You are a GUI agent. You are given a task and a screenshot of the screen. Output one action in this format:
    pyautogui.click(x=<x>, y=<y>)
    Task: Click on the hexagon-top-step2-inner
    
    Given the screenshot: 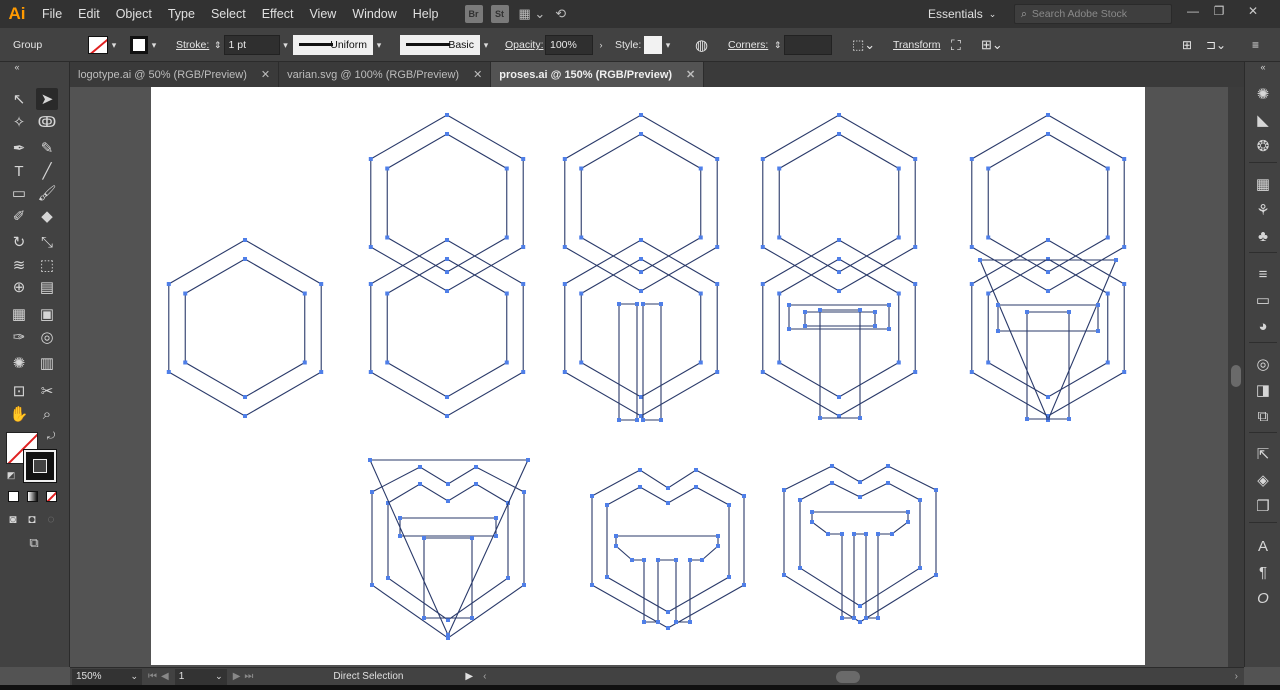 What is the action you would take?
    pyautogui.click(x=447, y=203)
    